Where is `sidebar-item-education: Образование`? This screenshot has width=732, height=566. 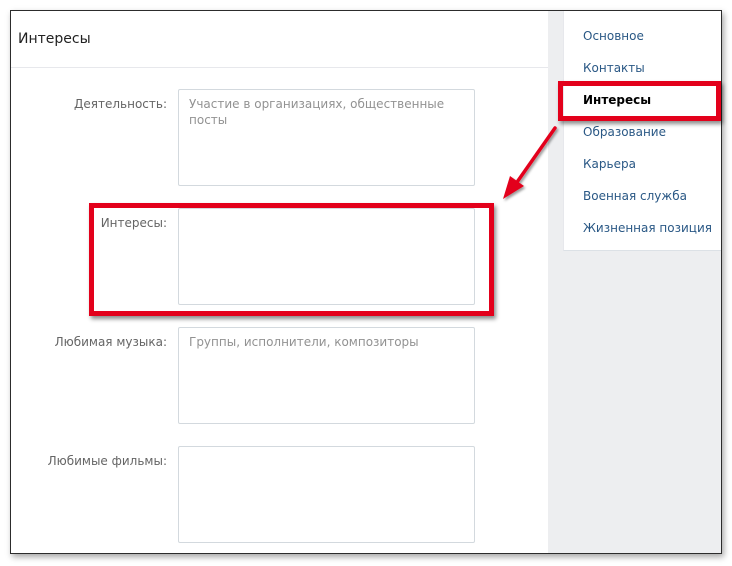
sidebar-item-education: Образование is located at coordinates (624, 132).